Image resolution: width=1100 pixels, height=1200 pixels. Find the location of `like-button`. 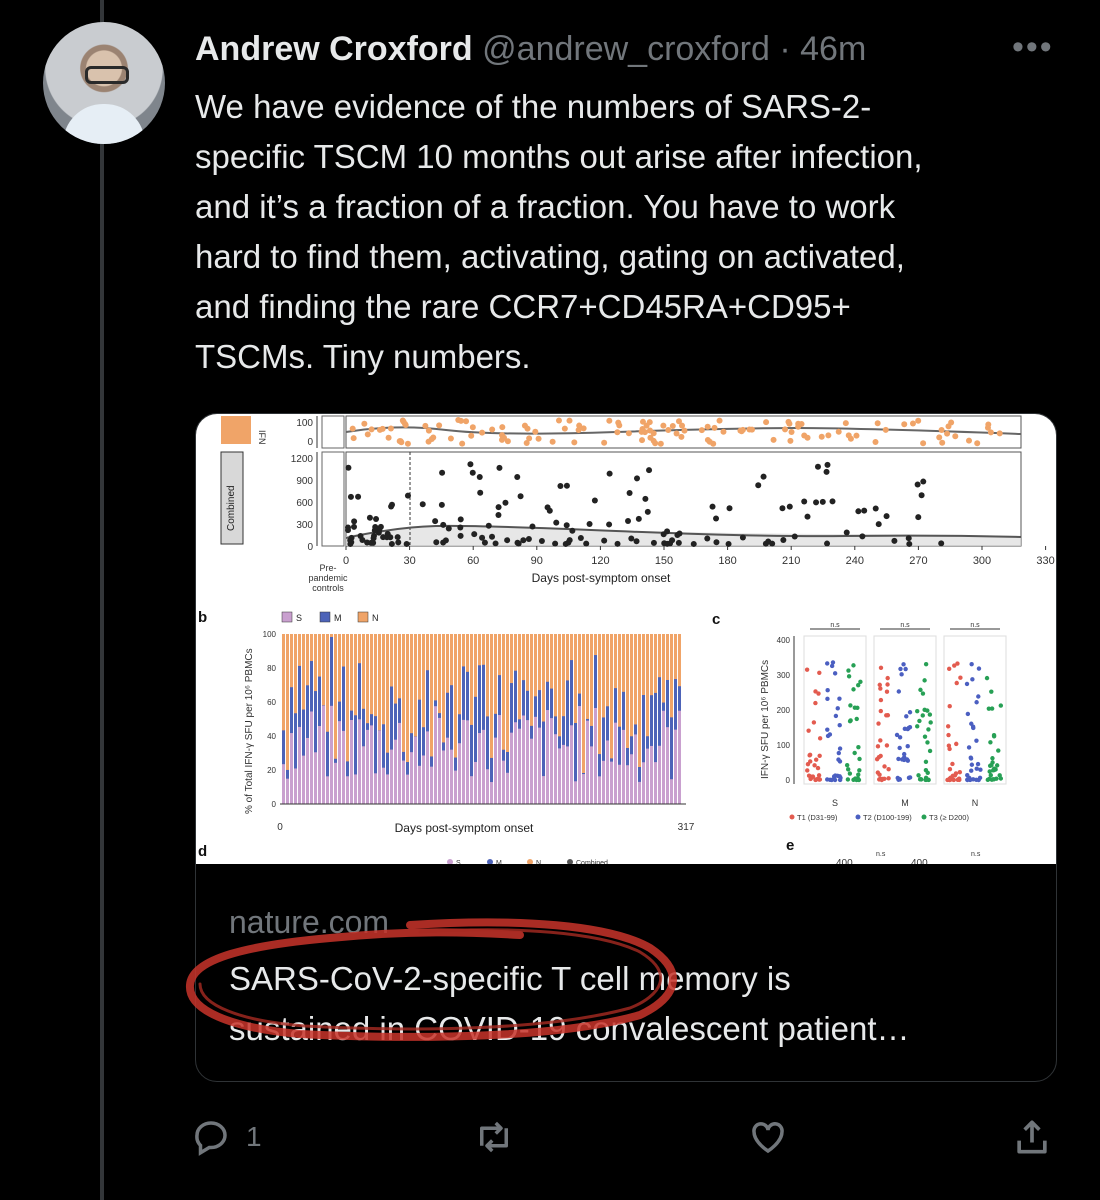

like-button is located at coordinates (768, 1137).